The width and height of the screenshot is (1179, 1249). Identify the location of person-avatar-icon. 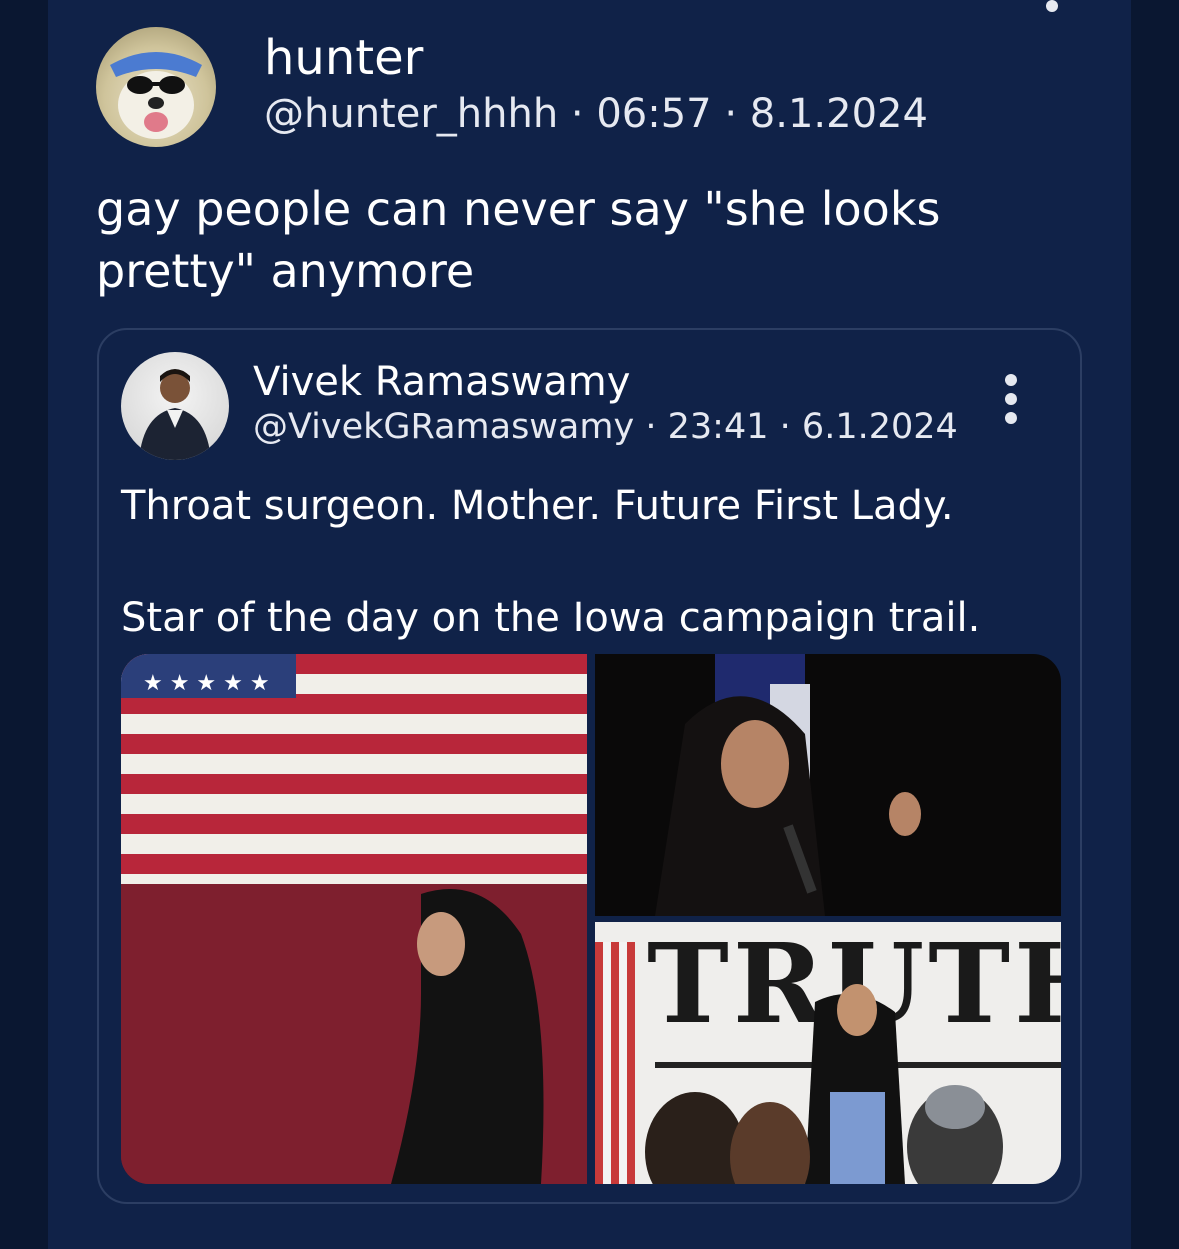
(175, 414).